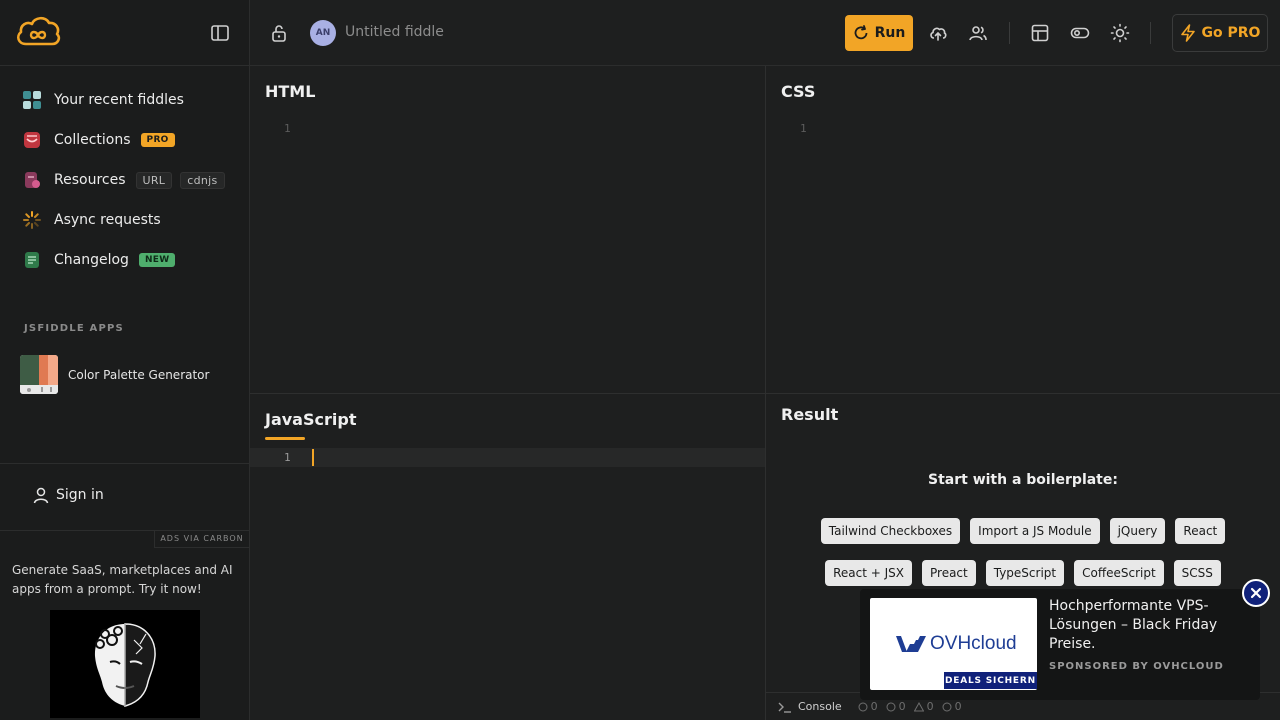 The image size is (1280, 720). What do you see at coordinates (949, 573) in the screenshot?
I see `boilerplate-preact: Preact` at bounding box center [949, 573].